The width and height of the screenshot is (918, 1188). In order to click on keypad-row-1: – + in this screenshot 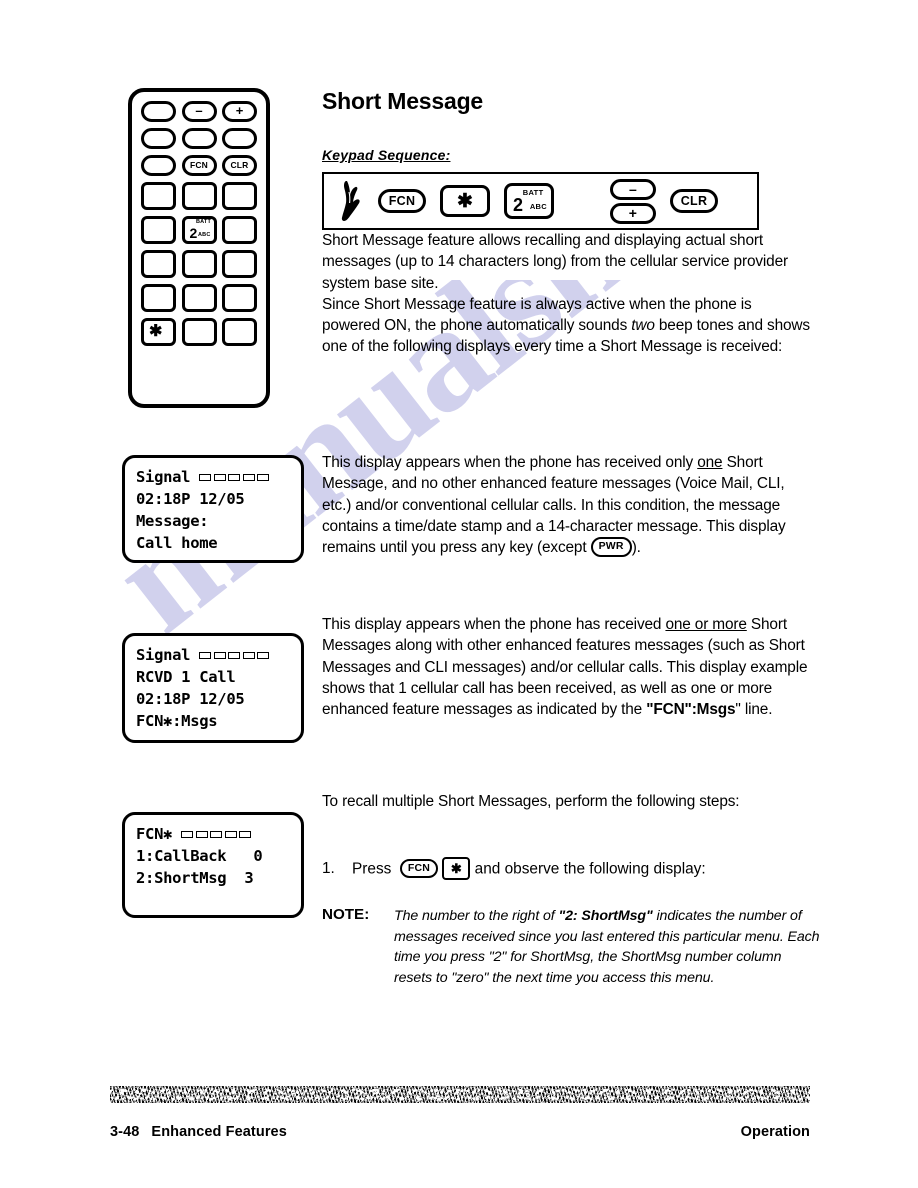, I will do `click(199, 111)`.